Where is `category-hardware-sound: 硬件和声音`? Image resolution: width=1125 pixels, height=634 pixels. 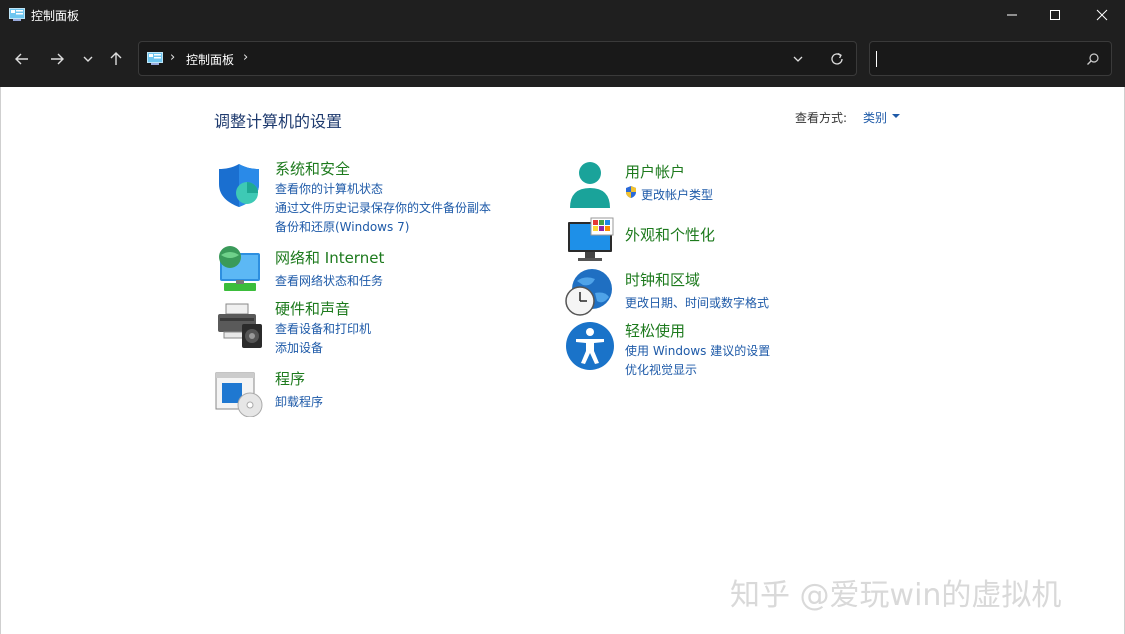 category-hardware-sound: 硬件和声音 is located at coordinates (312, 308).